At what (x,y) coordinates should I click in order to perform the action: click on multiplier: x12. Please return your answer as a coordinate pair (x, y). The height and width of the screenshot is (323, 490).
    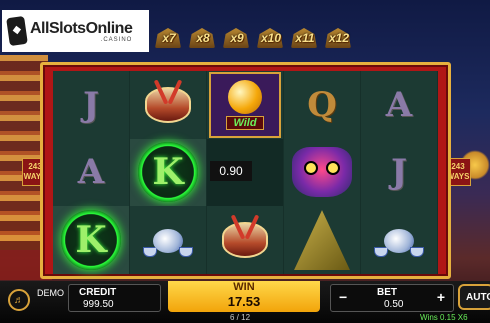
    Looking at the image, I should click on (339, 38).